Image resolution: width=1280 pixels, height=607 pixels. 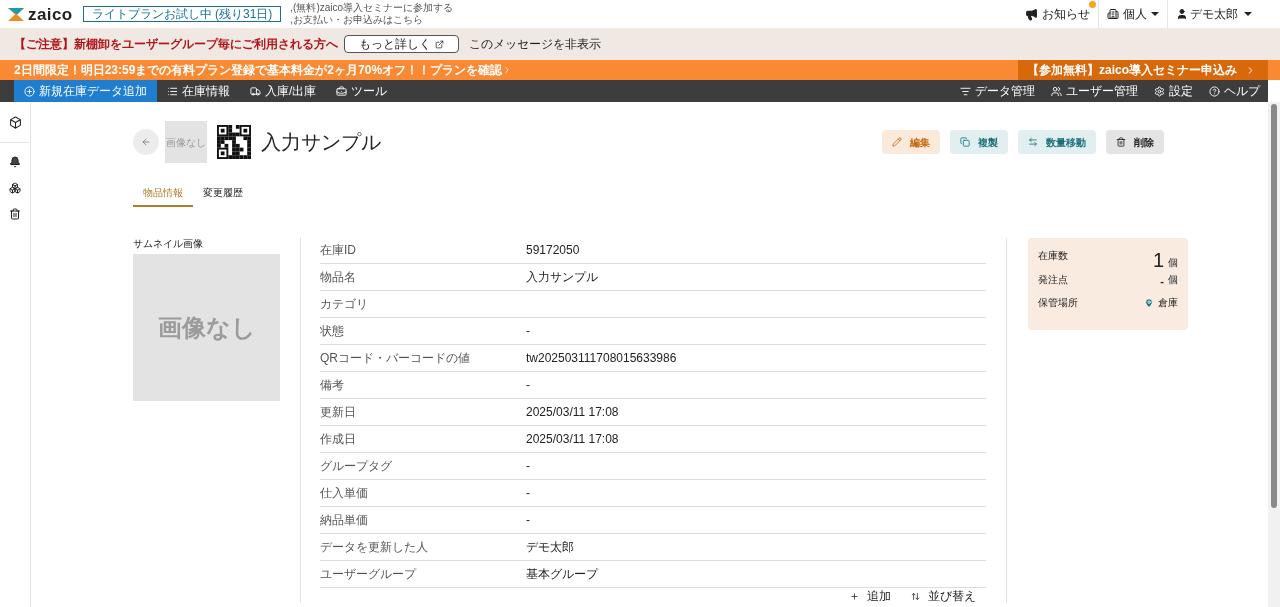 What do you see at coordinates (1056, 91) in the screenshot?
I see `users-icon` at bounding box center [1056, 91].